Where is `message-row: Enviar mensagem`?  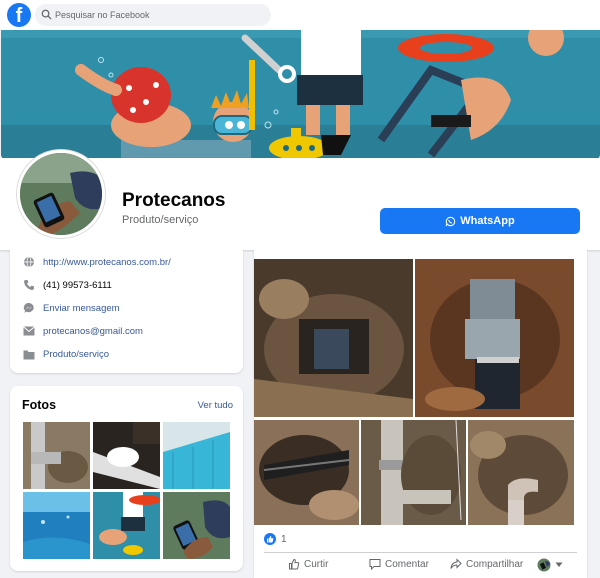
message-row: Enviar mensagem is located at coordinates (71, 308).